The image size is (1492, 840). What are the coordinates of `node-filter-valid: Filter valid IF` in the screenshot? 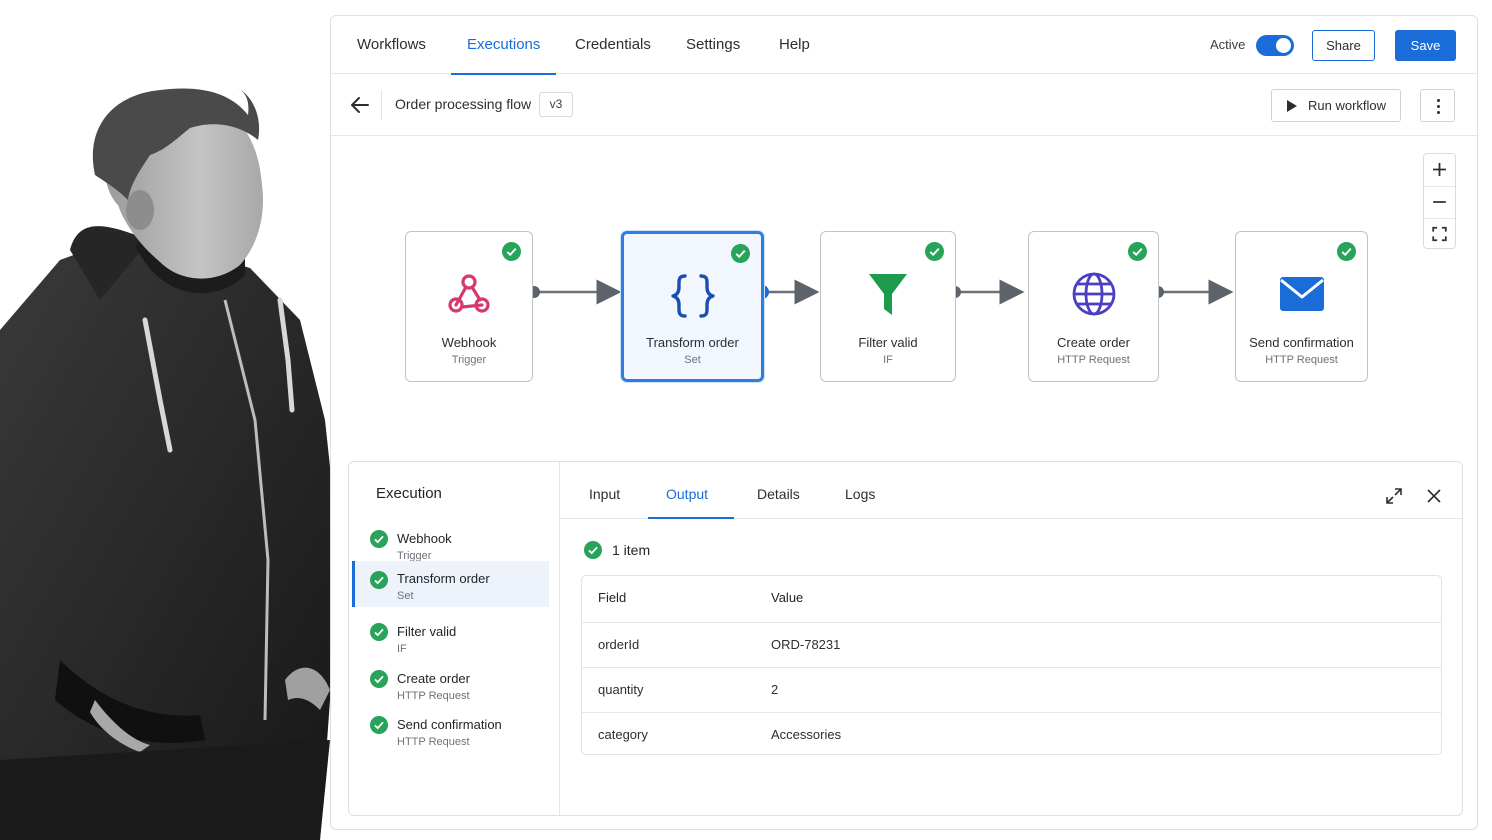 It's located at (888, 306).